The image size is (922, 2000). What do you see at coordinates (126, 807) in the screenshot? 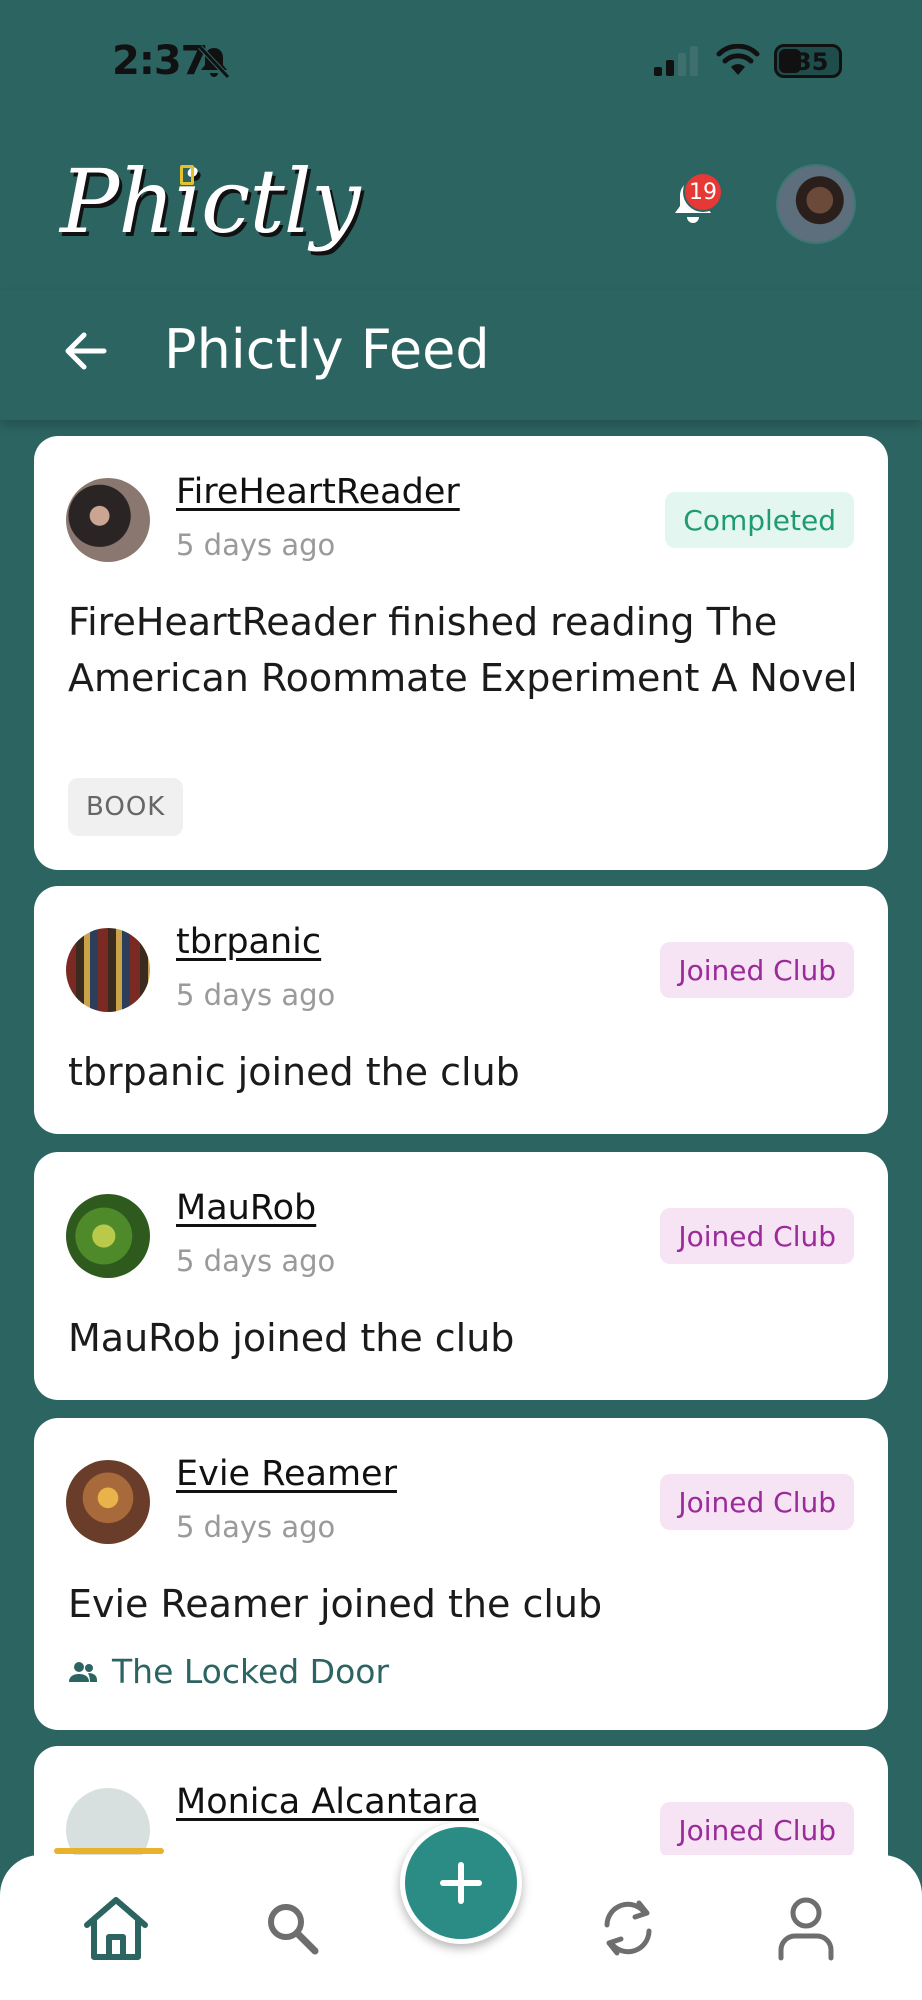
I see `type-tag: BOOK` at bounding box center [126, 807].